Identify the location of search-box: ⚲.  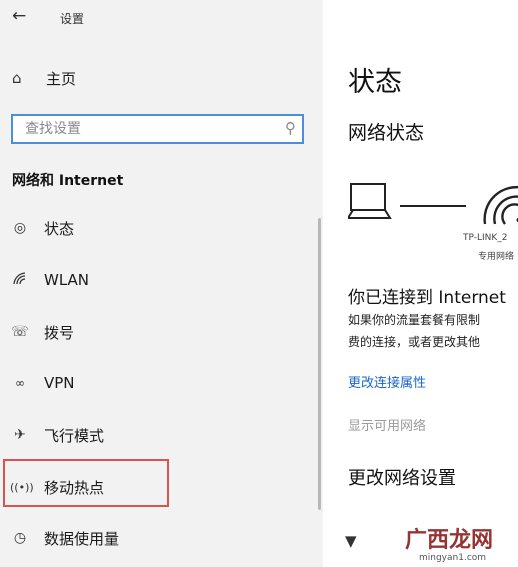
(157, 129).